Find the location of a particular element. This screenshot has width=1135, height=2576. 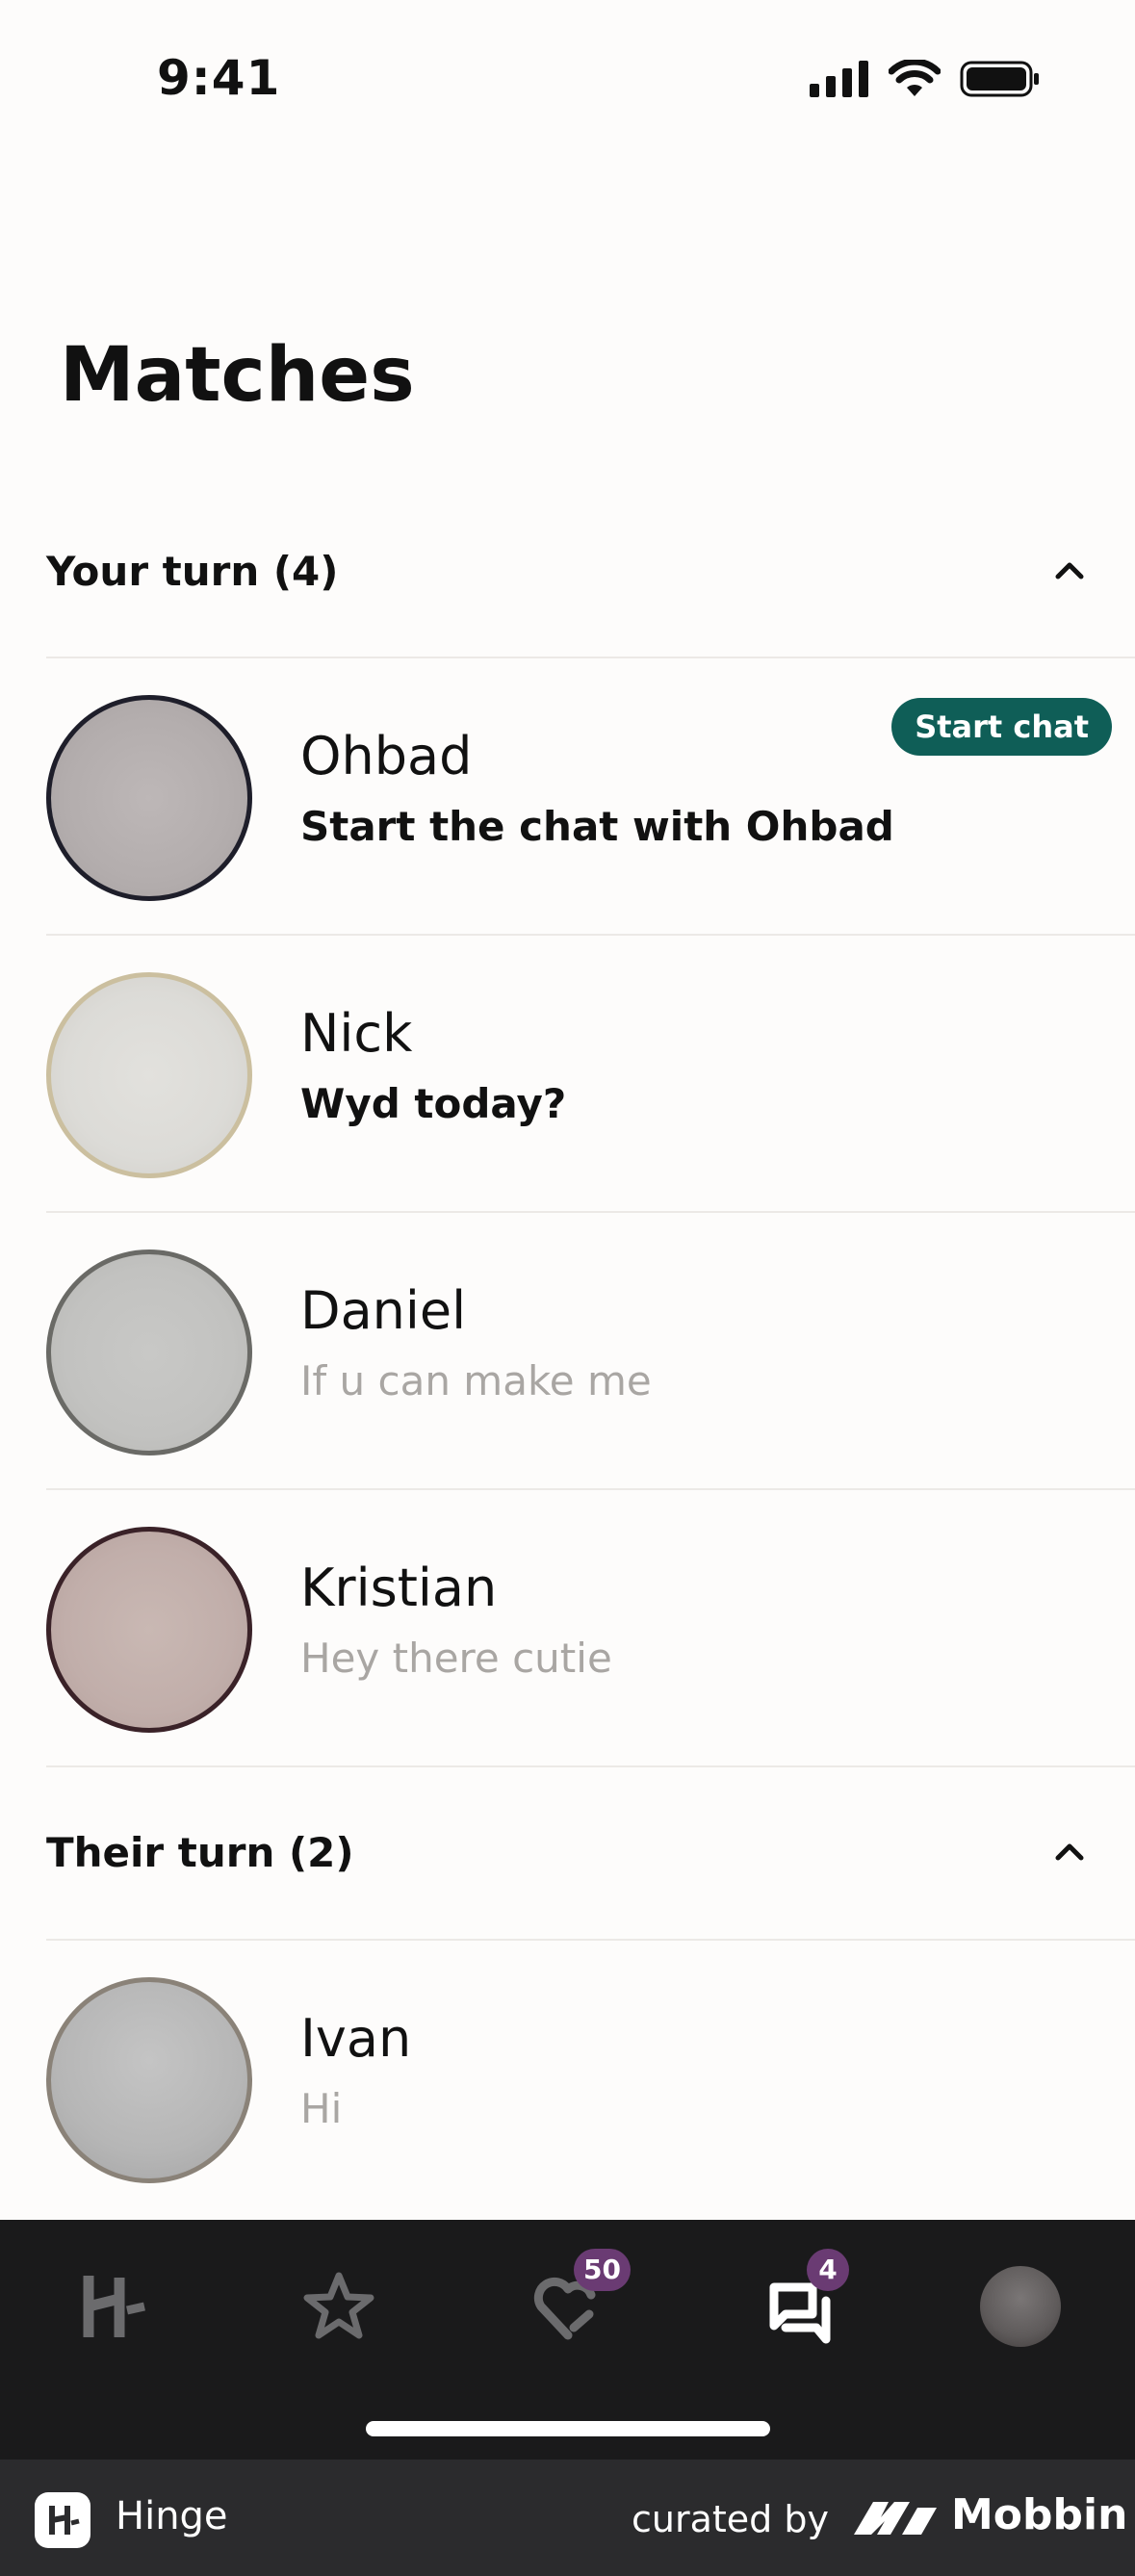

tab-likes: 50 is located at coordinates (575, 2302).